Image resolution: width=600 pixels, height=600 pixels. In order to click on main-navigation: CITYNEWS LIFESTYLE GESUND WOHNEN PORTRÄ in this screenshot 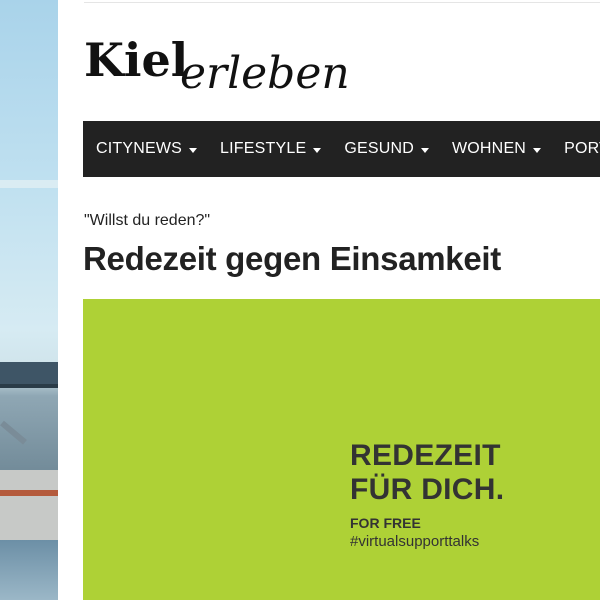, I will do `click(341, 149)`.